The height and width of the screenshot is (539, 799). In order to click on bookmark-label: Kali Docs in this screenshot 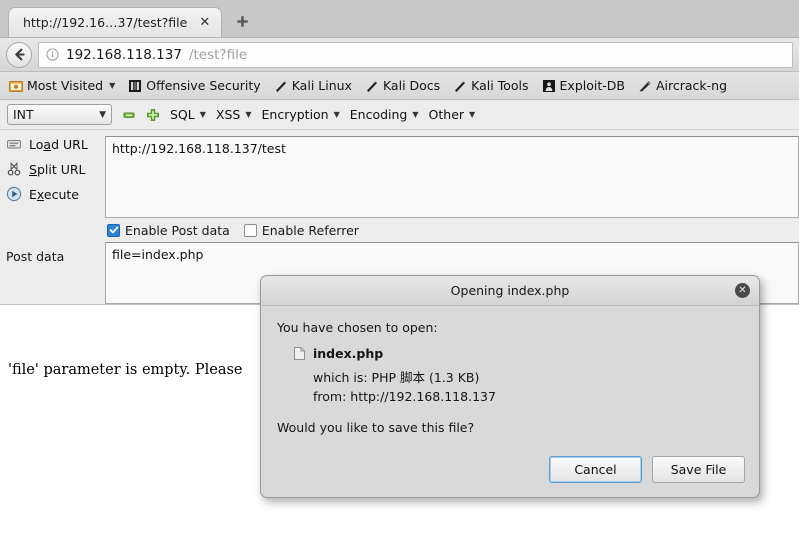, I will do `click(411, 85)`.